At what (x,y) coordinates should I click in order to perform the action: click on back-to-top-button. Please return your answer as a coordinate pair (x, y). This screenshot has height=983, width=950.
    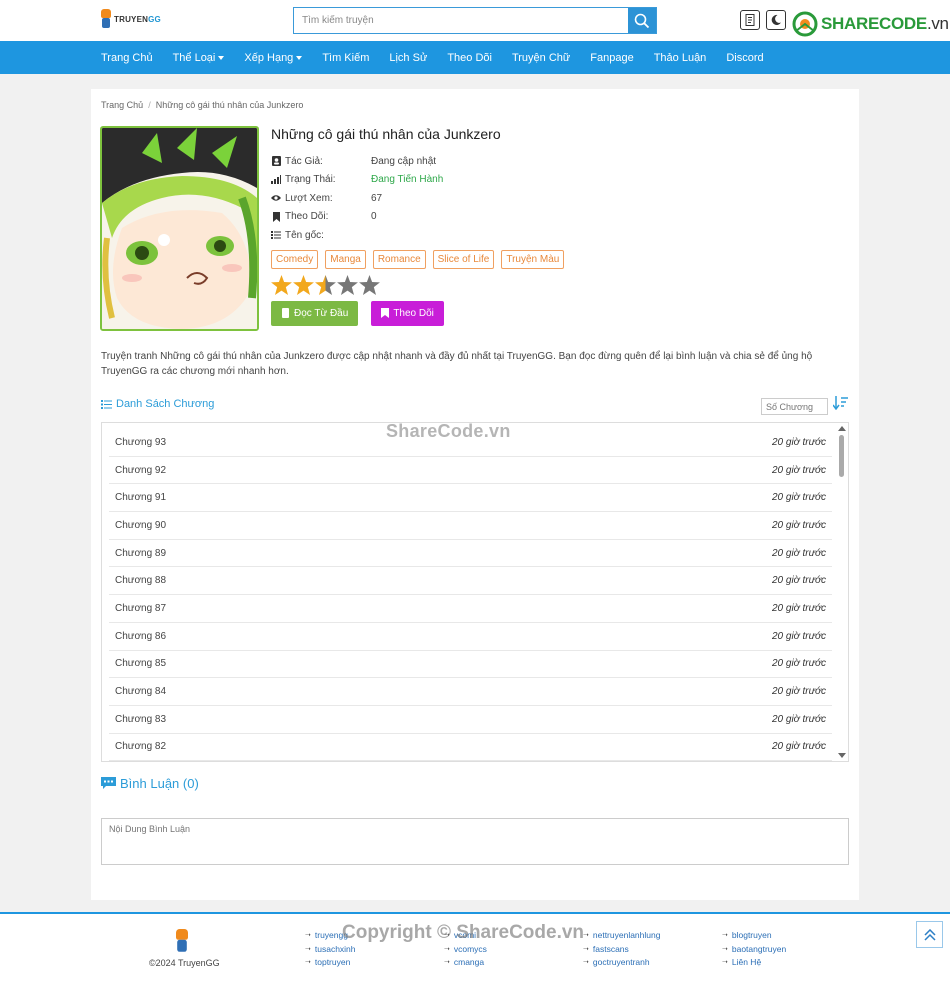
    Looking at the image, I should click on (929, 934).